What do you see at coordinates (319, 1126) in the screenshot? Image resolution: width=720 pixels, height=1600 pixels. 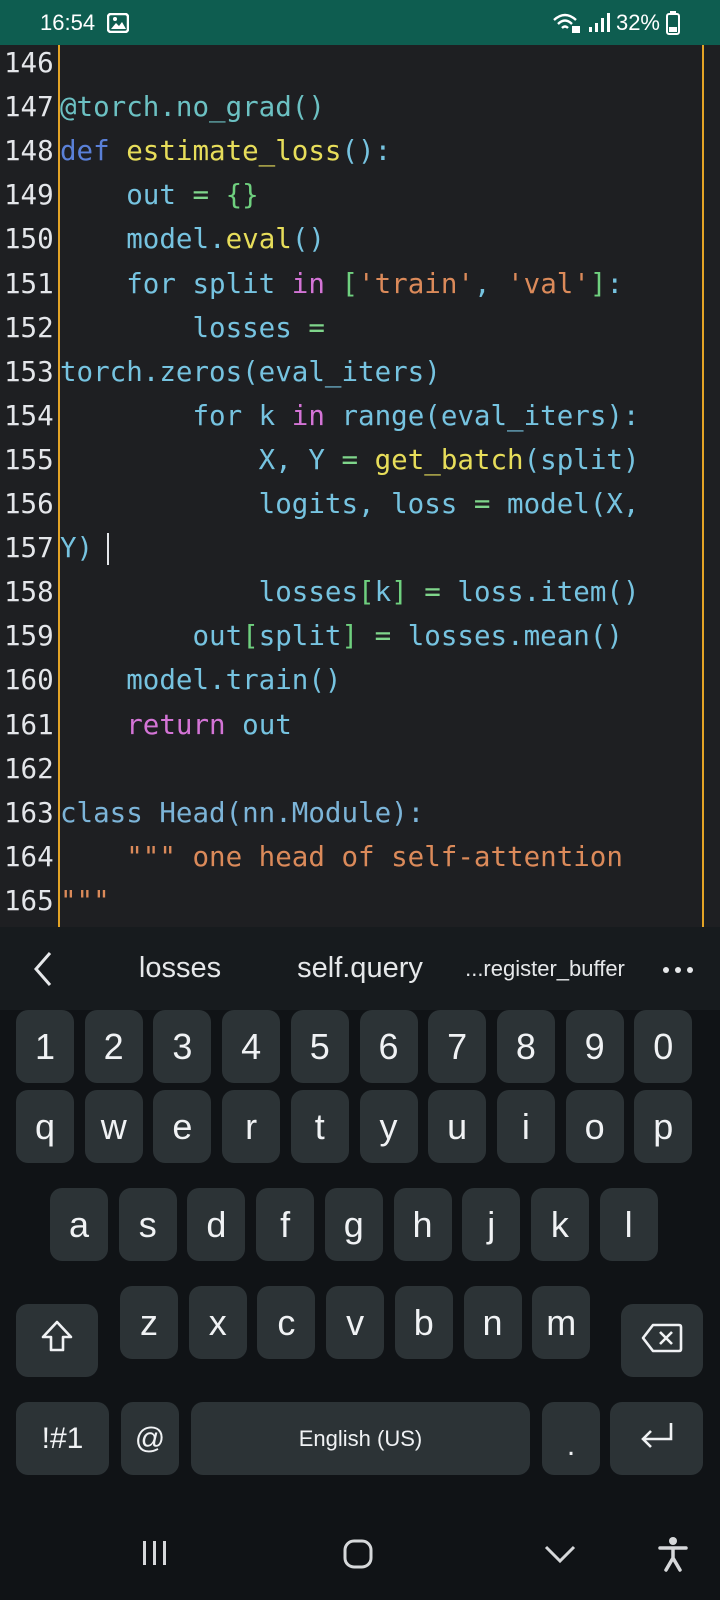 I see `key-t: t` at bounding box center [319, 1126].